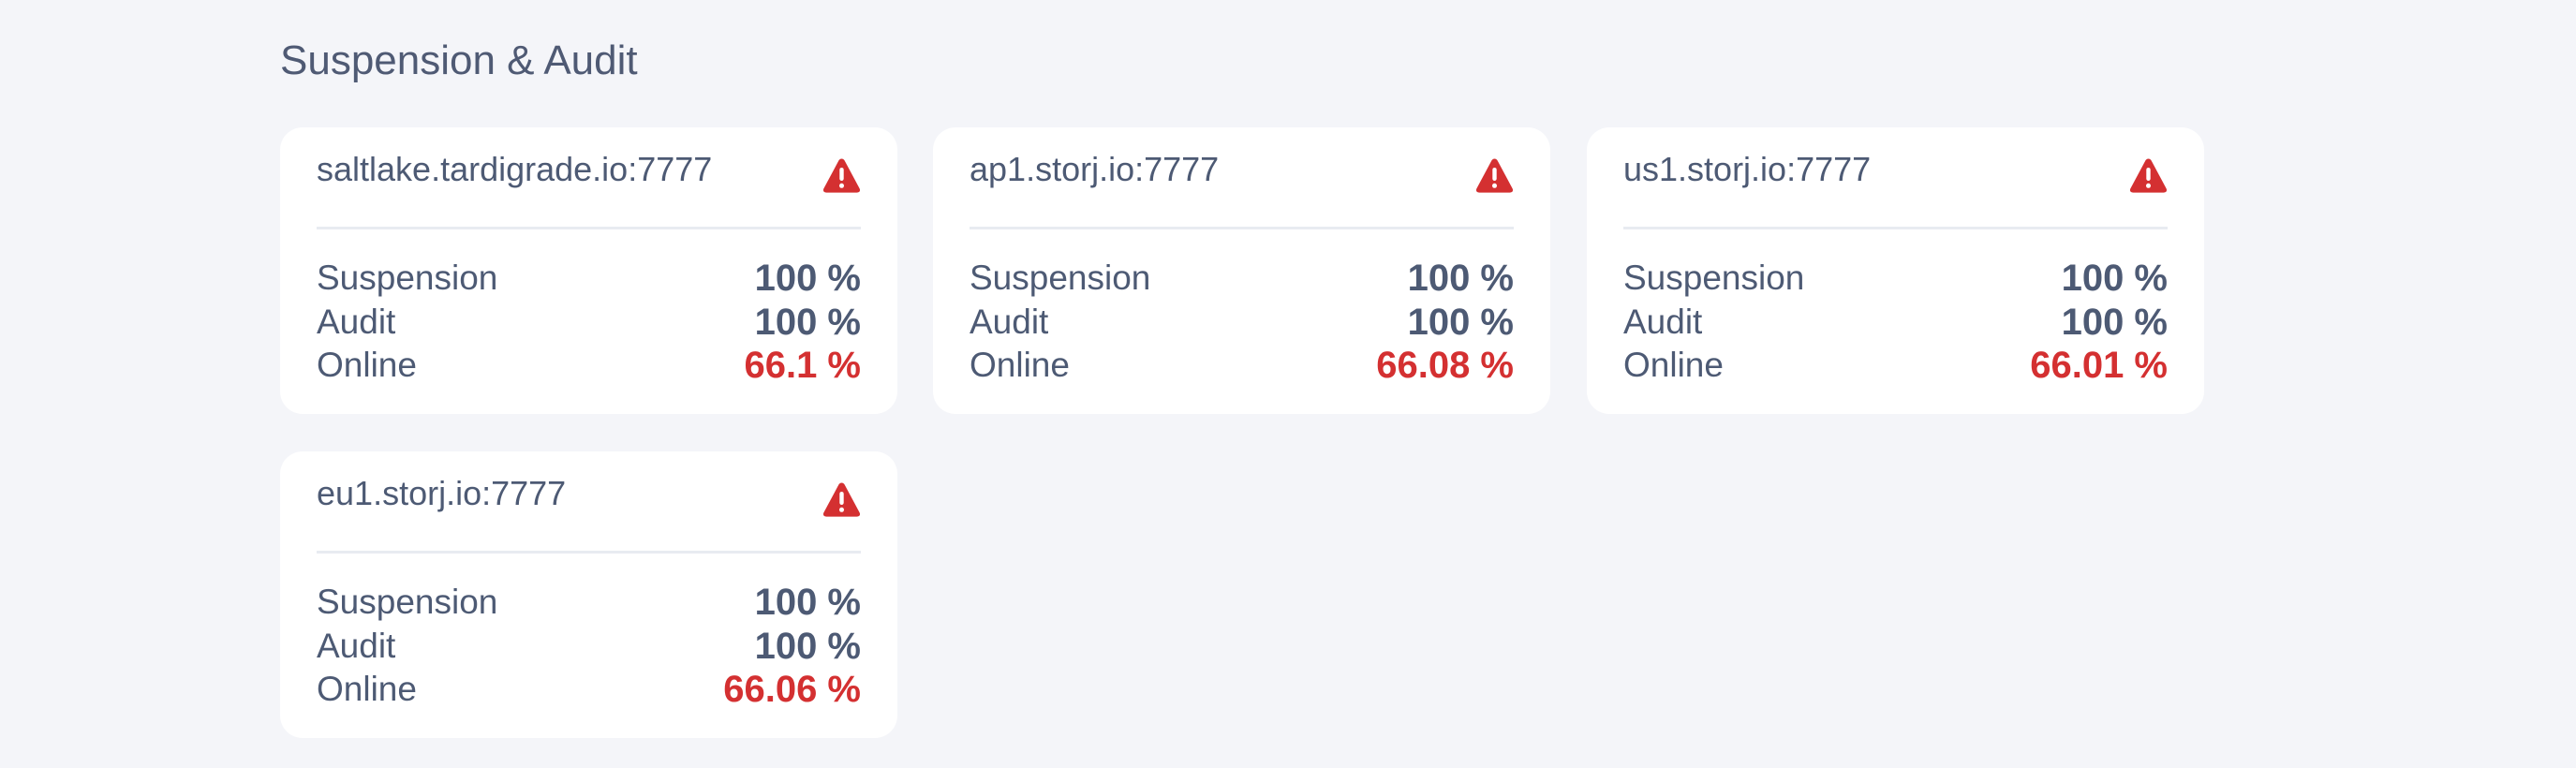 The image size is (2576, 768). I want to click on satellite-name: saltlake.tardigrade.io:7777, so click(515, 169).